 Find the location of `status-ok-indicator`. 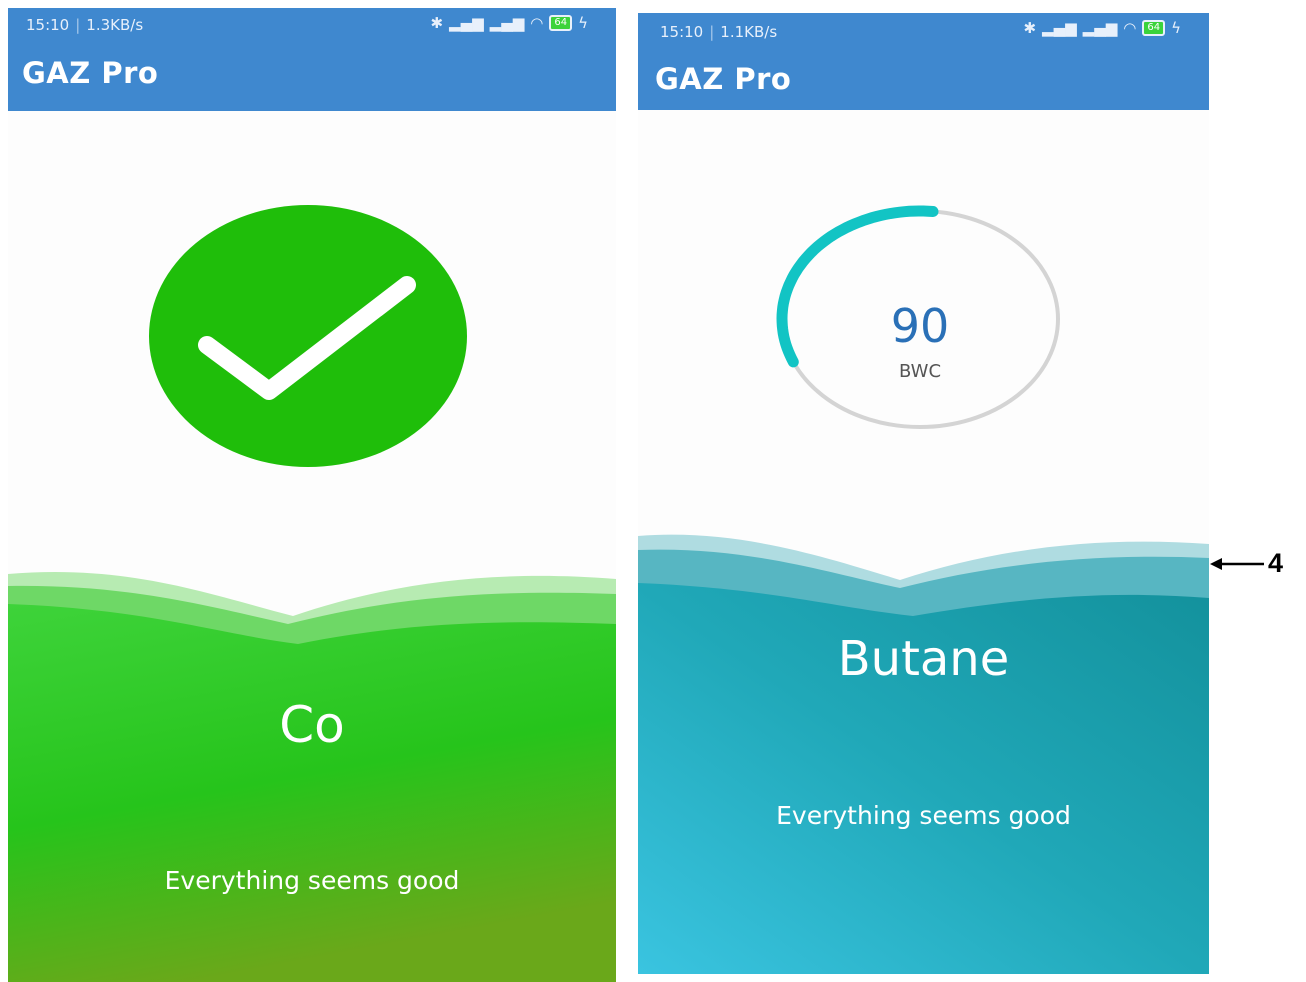

status-ok-indicator is located at coordinates (308, 336).